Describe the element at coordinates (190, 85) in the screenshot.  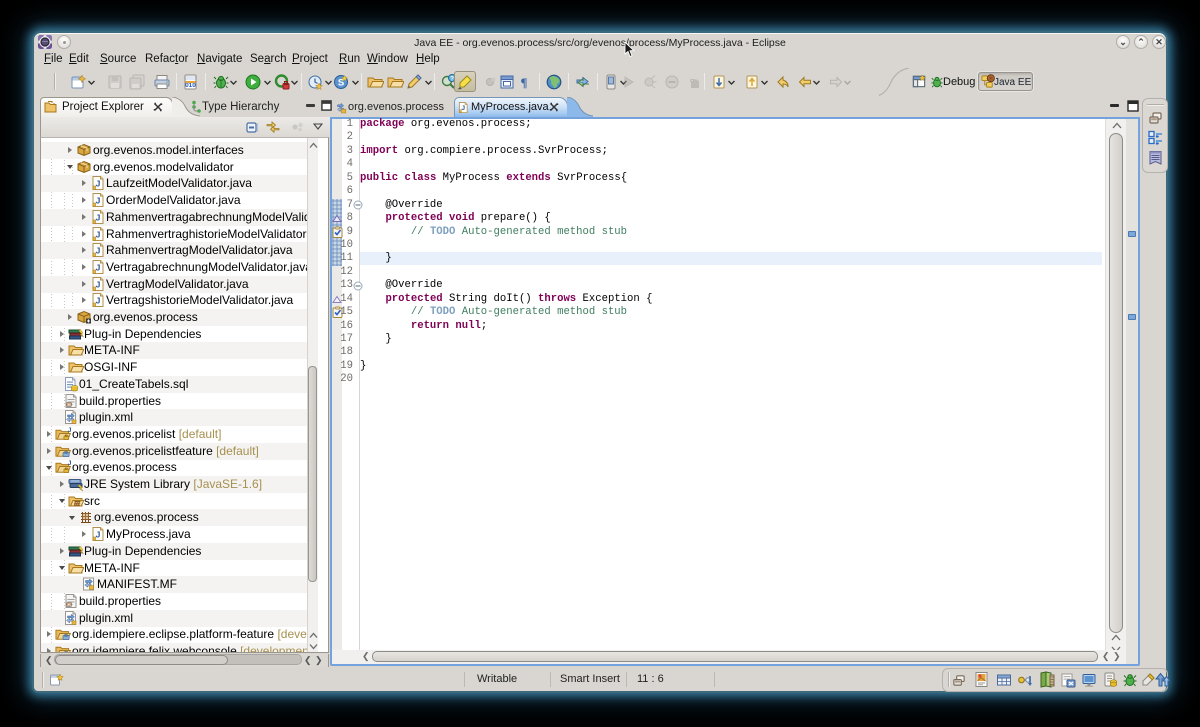
I see `svg-text: 010` at that location.